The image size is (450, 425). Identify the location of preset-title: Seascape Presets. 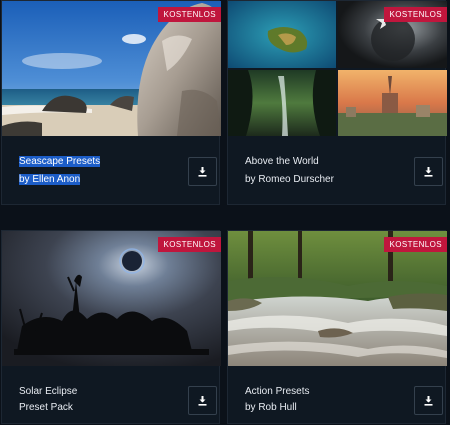
(60, 161).